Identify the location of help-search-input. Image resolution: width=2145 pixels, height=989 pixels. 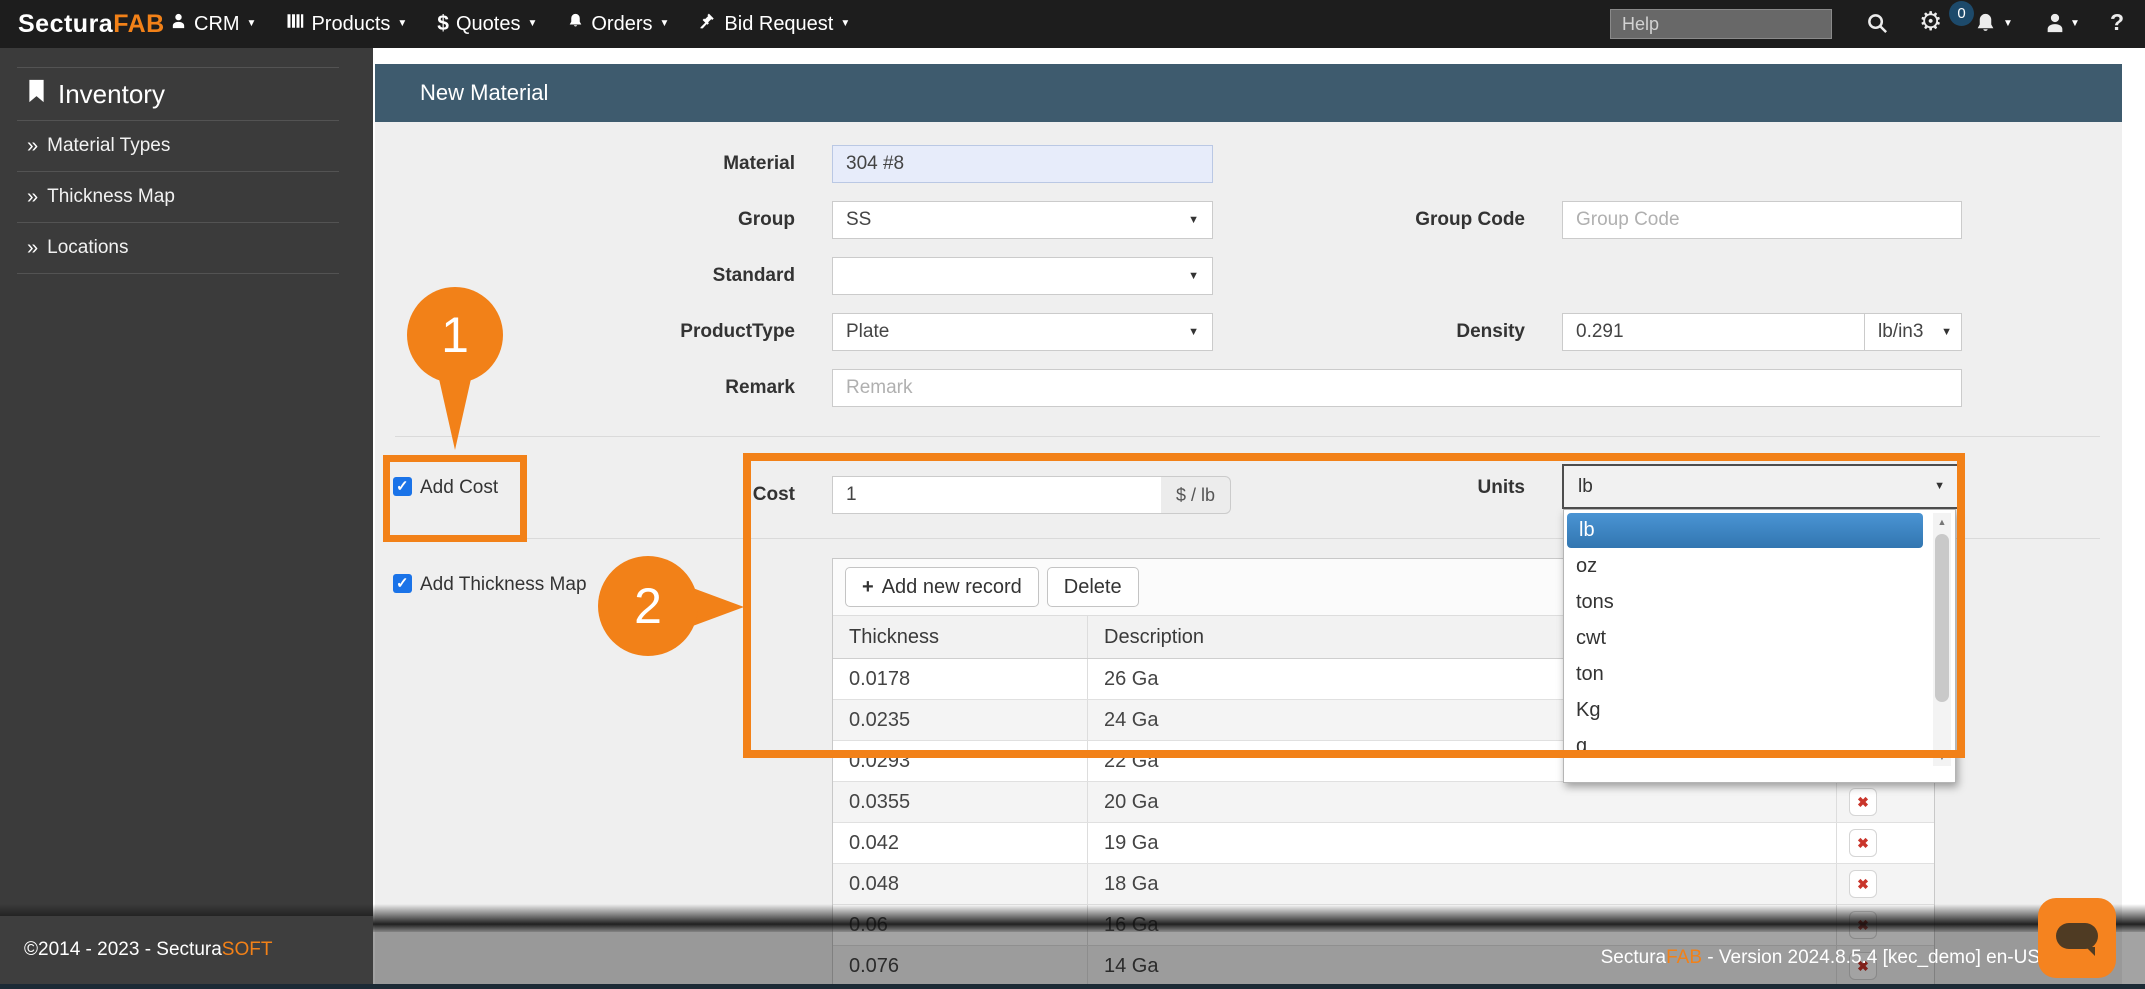
(1721, 24).